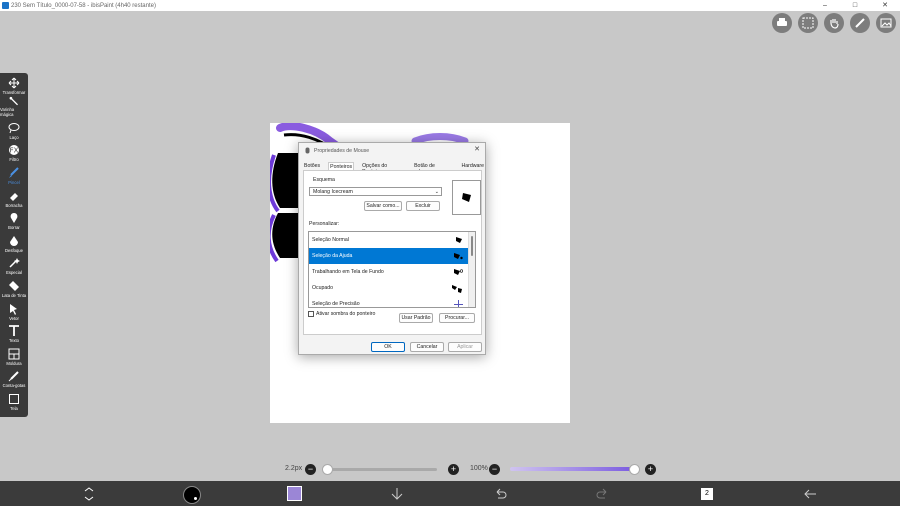  I want to click on current-color-swatch, so click(294, 493).